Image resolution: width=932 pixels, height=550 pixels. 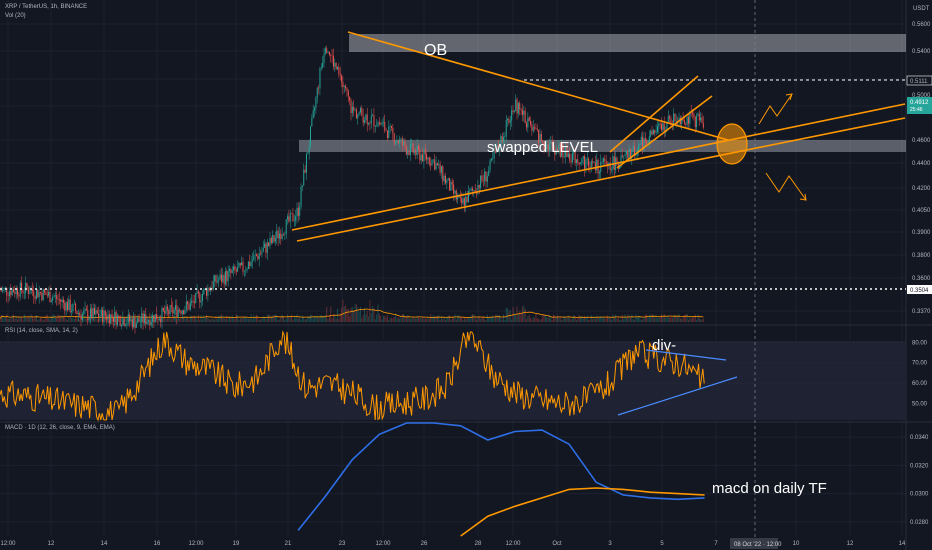 I want to click on price-tick-label: 0.4050, so click(x=921, y=211).